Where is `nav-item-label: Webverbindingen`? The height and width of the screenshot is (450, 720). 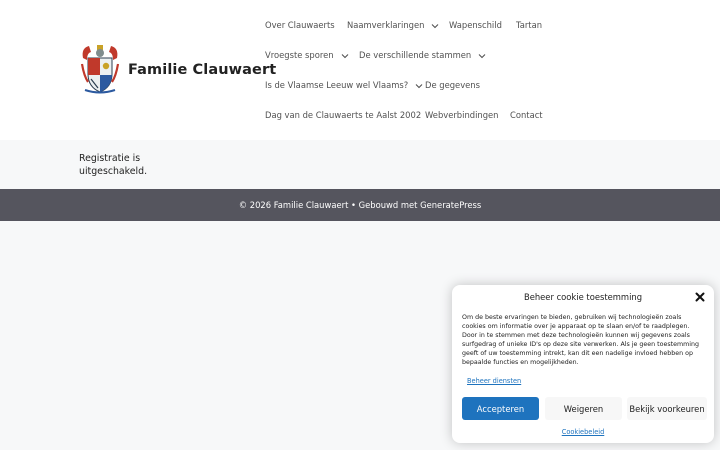
nav-item-label: Webverbindingen is located at coordinates (462, 115).